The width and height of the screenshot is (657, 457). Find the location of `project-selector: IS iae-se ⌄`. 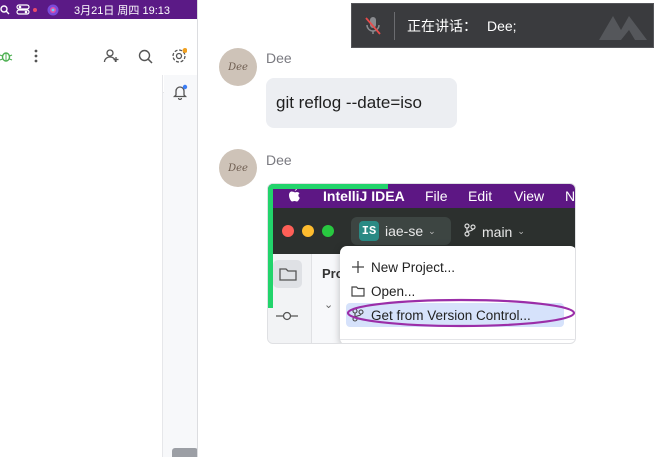

project-selector: IS iae-se ⌄ is located at coordinates (401, 231).